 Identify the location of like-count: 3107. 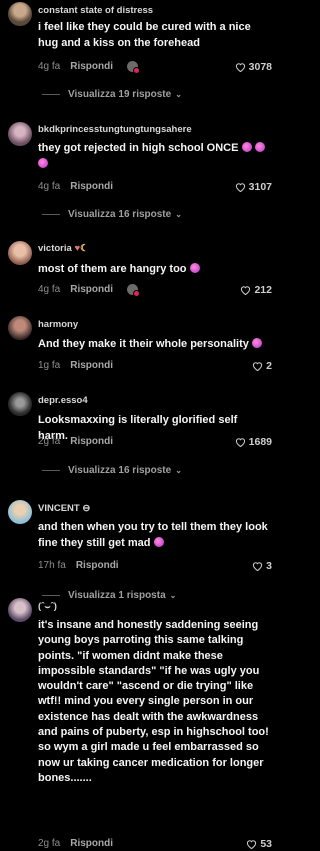
(260, 187).